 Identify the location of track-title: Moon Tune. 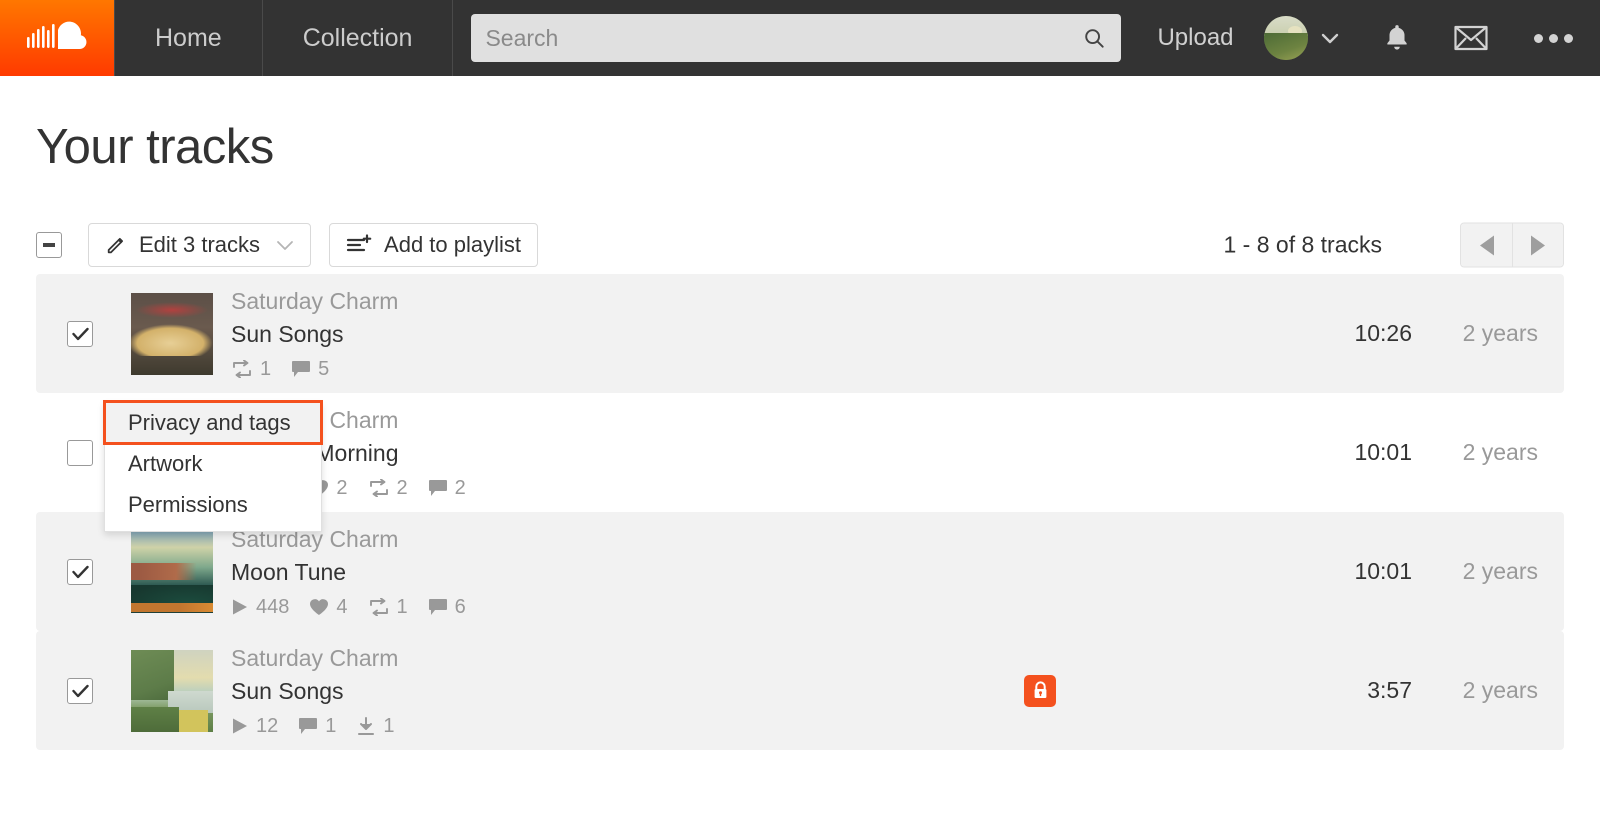
(355, 572).